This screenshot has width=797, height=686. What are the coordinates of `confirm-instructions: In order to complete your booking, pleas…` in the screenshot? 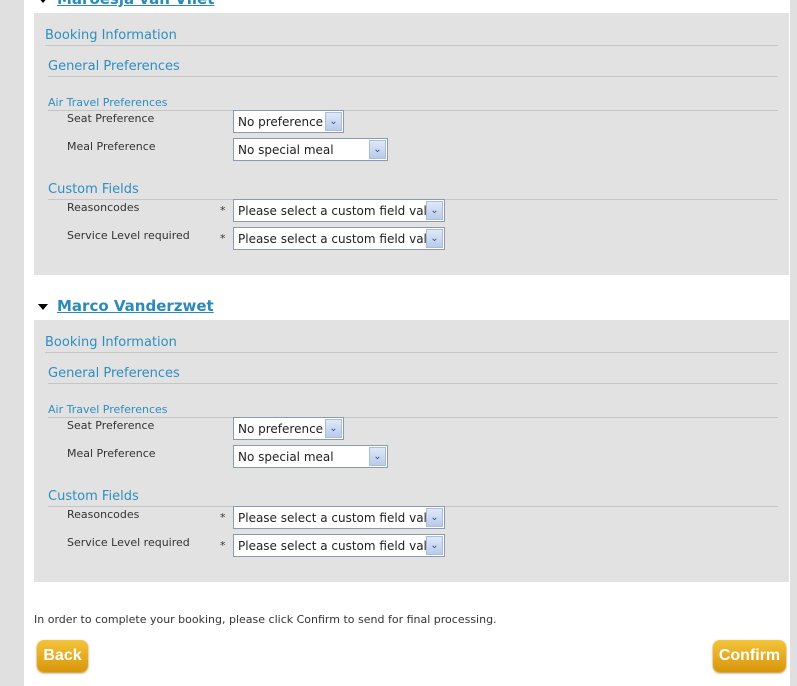 It's located at (265, 619).